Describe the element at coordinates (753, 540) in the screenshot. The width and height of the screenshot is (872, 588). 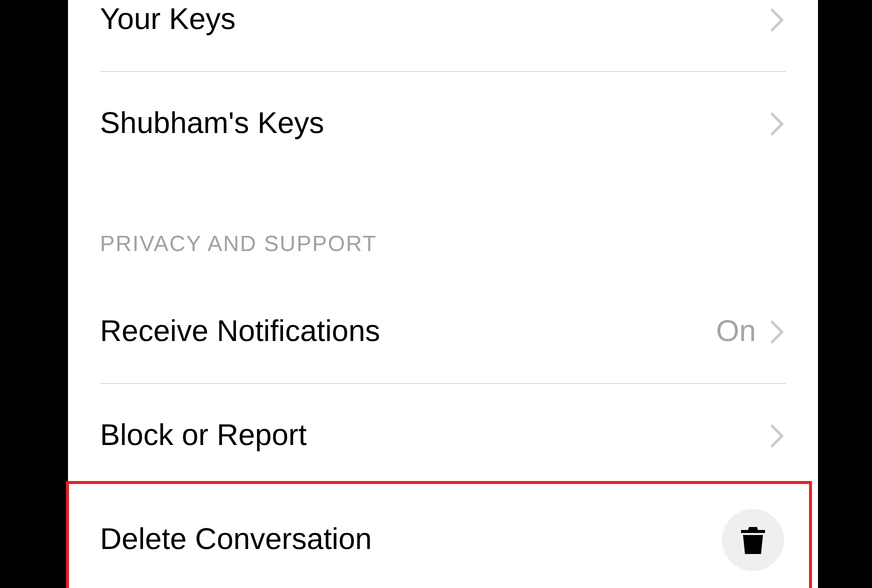
I see `trash-icon` at that location.